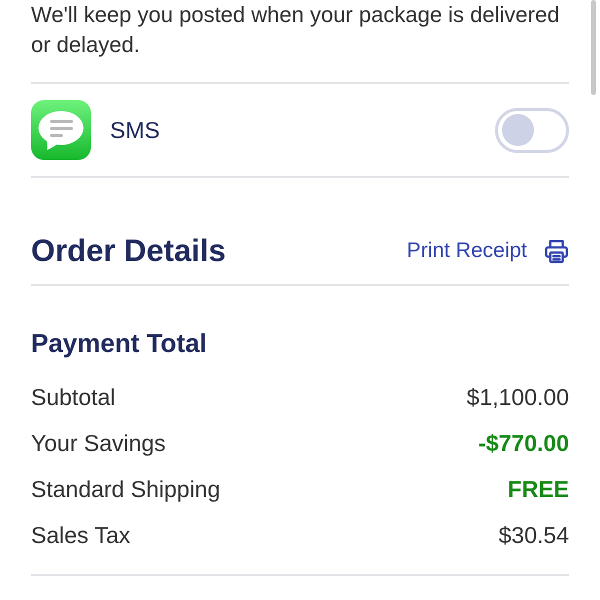  I want to click on line-item-label: Standard Shipping, so click(125, 489).